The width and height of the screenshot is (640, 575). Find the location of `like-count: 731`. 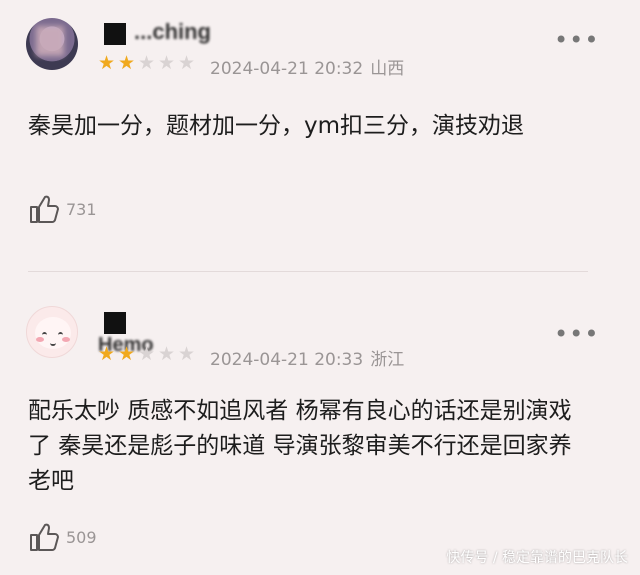

like-count: 731 is located at coordinates (81, 209).